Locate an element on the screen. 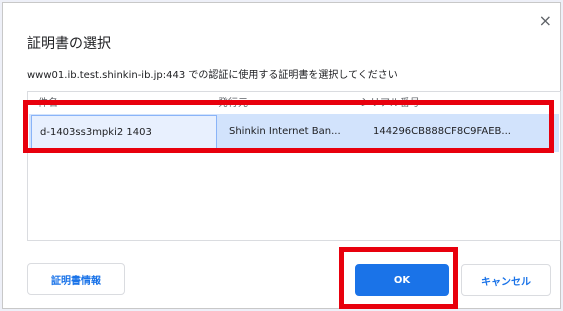  close-icon: × is located at coordinates (545, 21).